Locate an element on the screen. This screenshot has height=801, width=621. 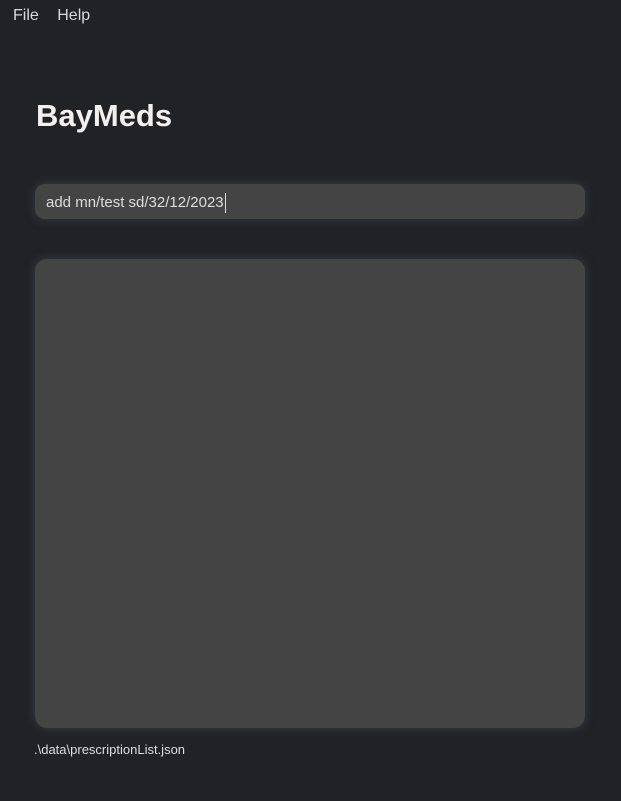
command-input: add mn/test sd/32/12/2023 is located at coordinates (310, 201).